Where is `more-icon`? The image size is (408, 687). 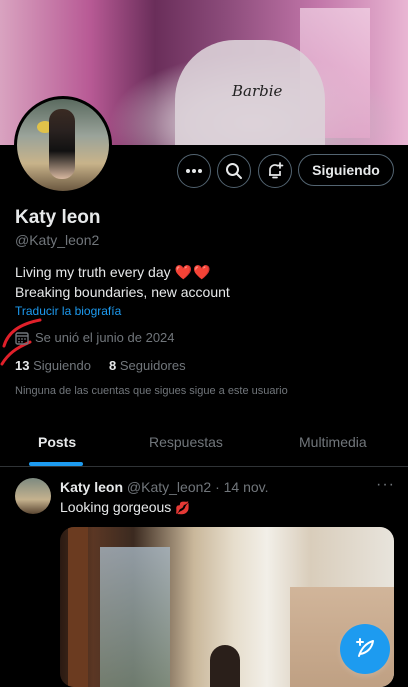 more-icon is located at coordinates (194, 171).